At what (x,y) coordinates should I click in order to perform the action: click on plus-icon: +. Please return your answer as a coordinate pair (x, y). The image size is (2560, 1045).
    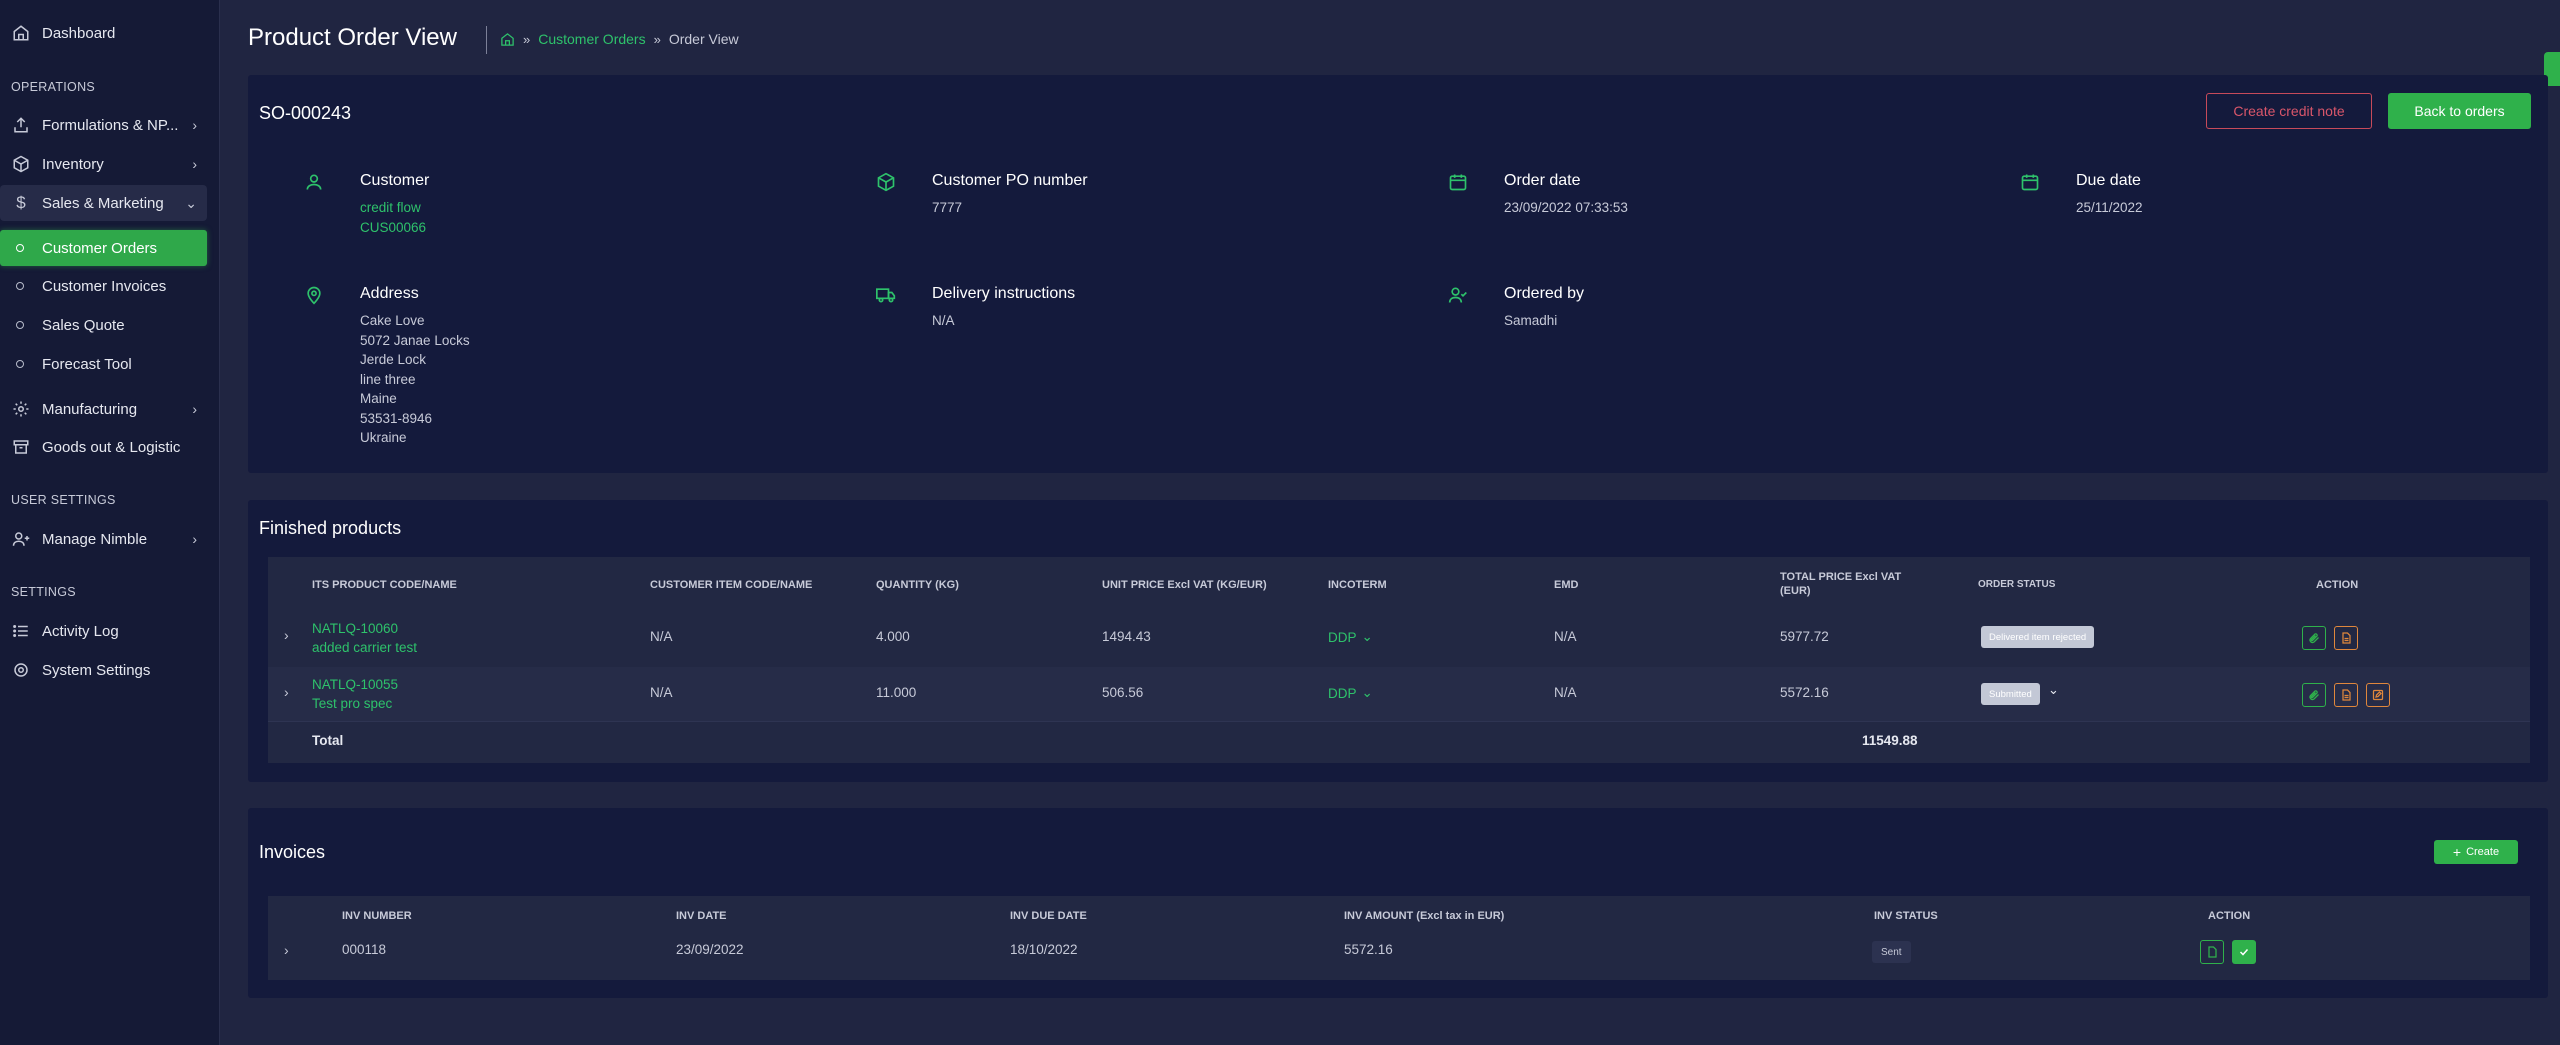
    Looking at the image, I should click on (2457, 852).